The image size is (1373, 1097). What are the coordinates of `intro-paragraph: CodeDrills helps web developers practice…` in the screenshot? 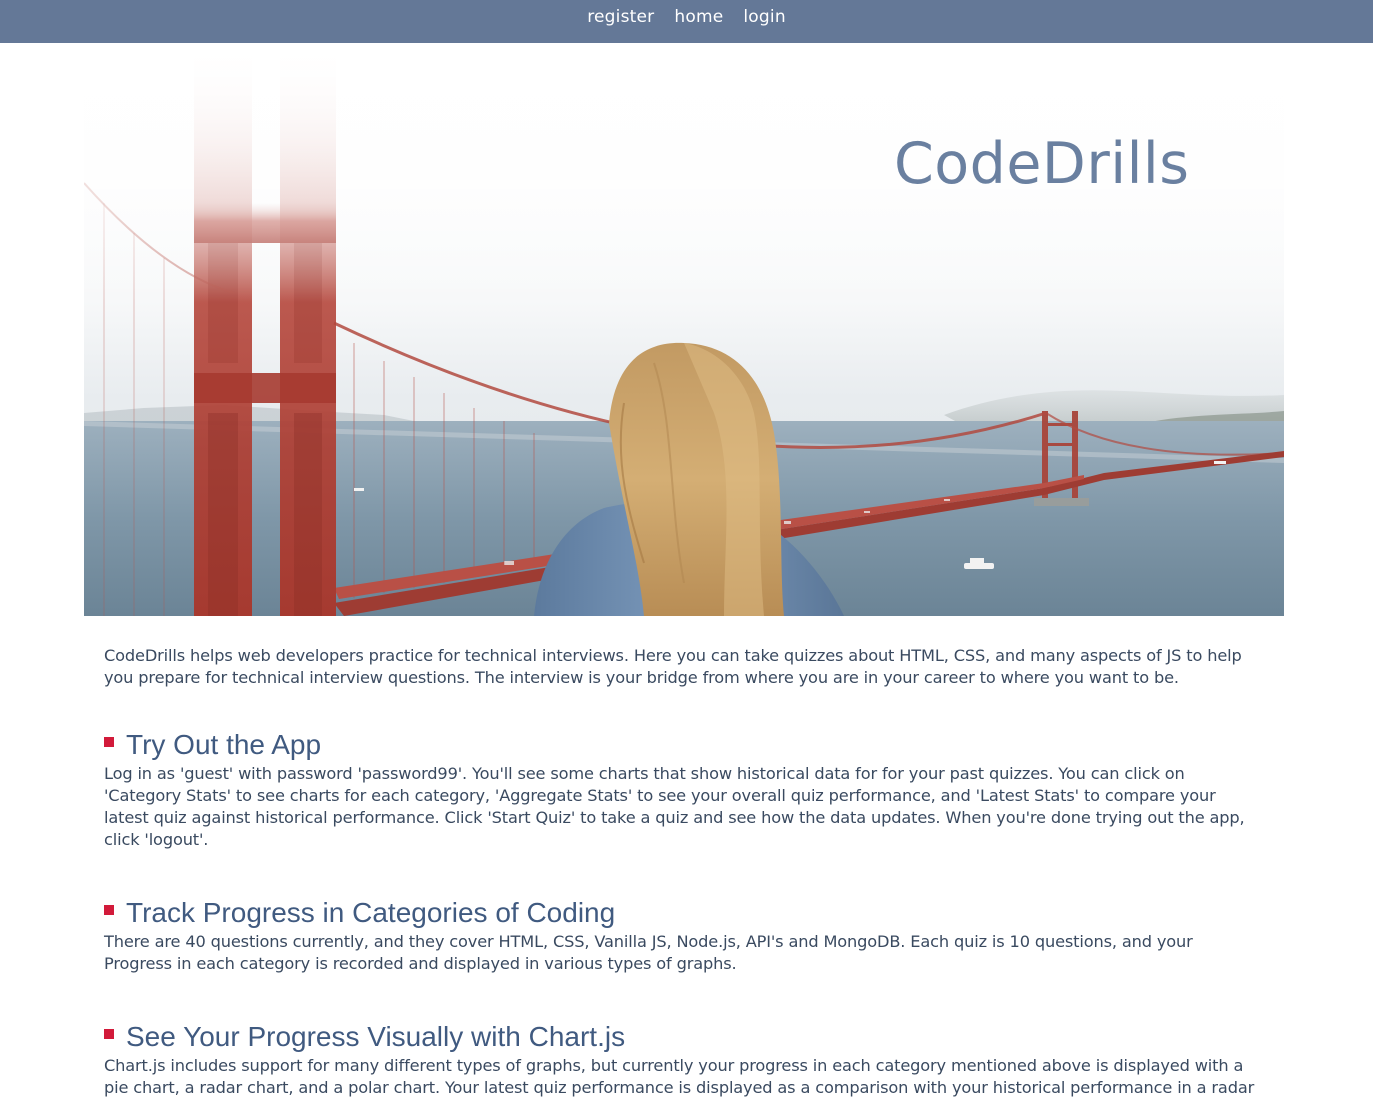 It's located at (673, 666).